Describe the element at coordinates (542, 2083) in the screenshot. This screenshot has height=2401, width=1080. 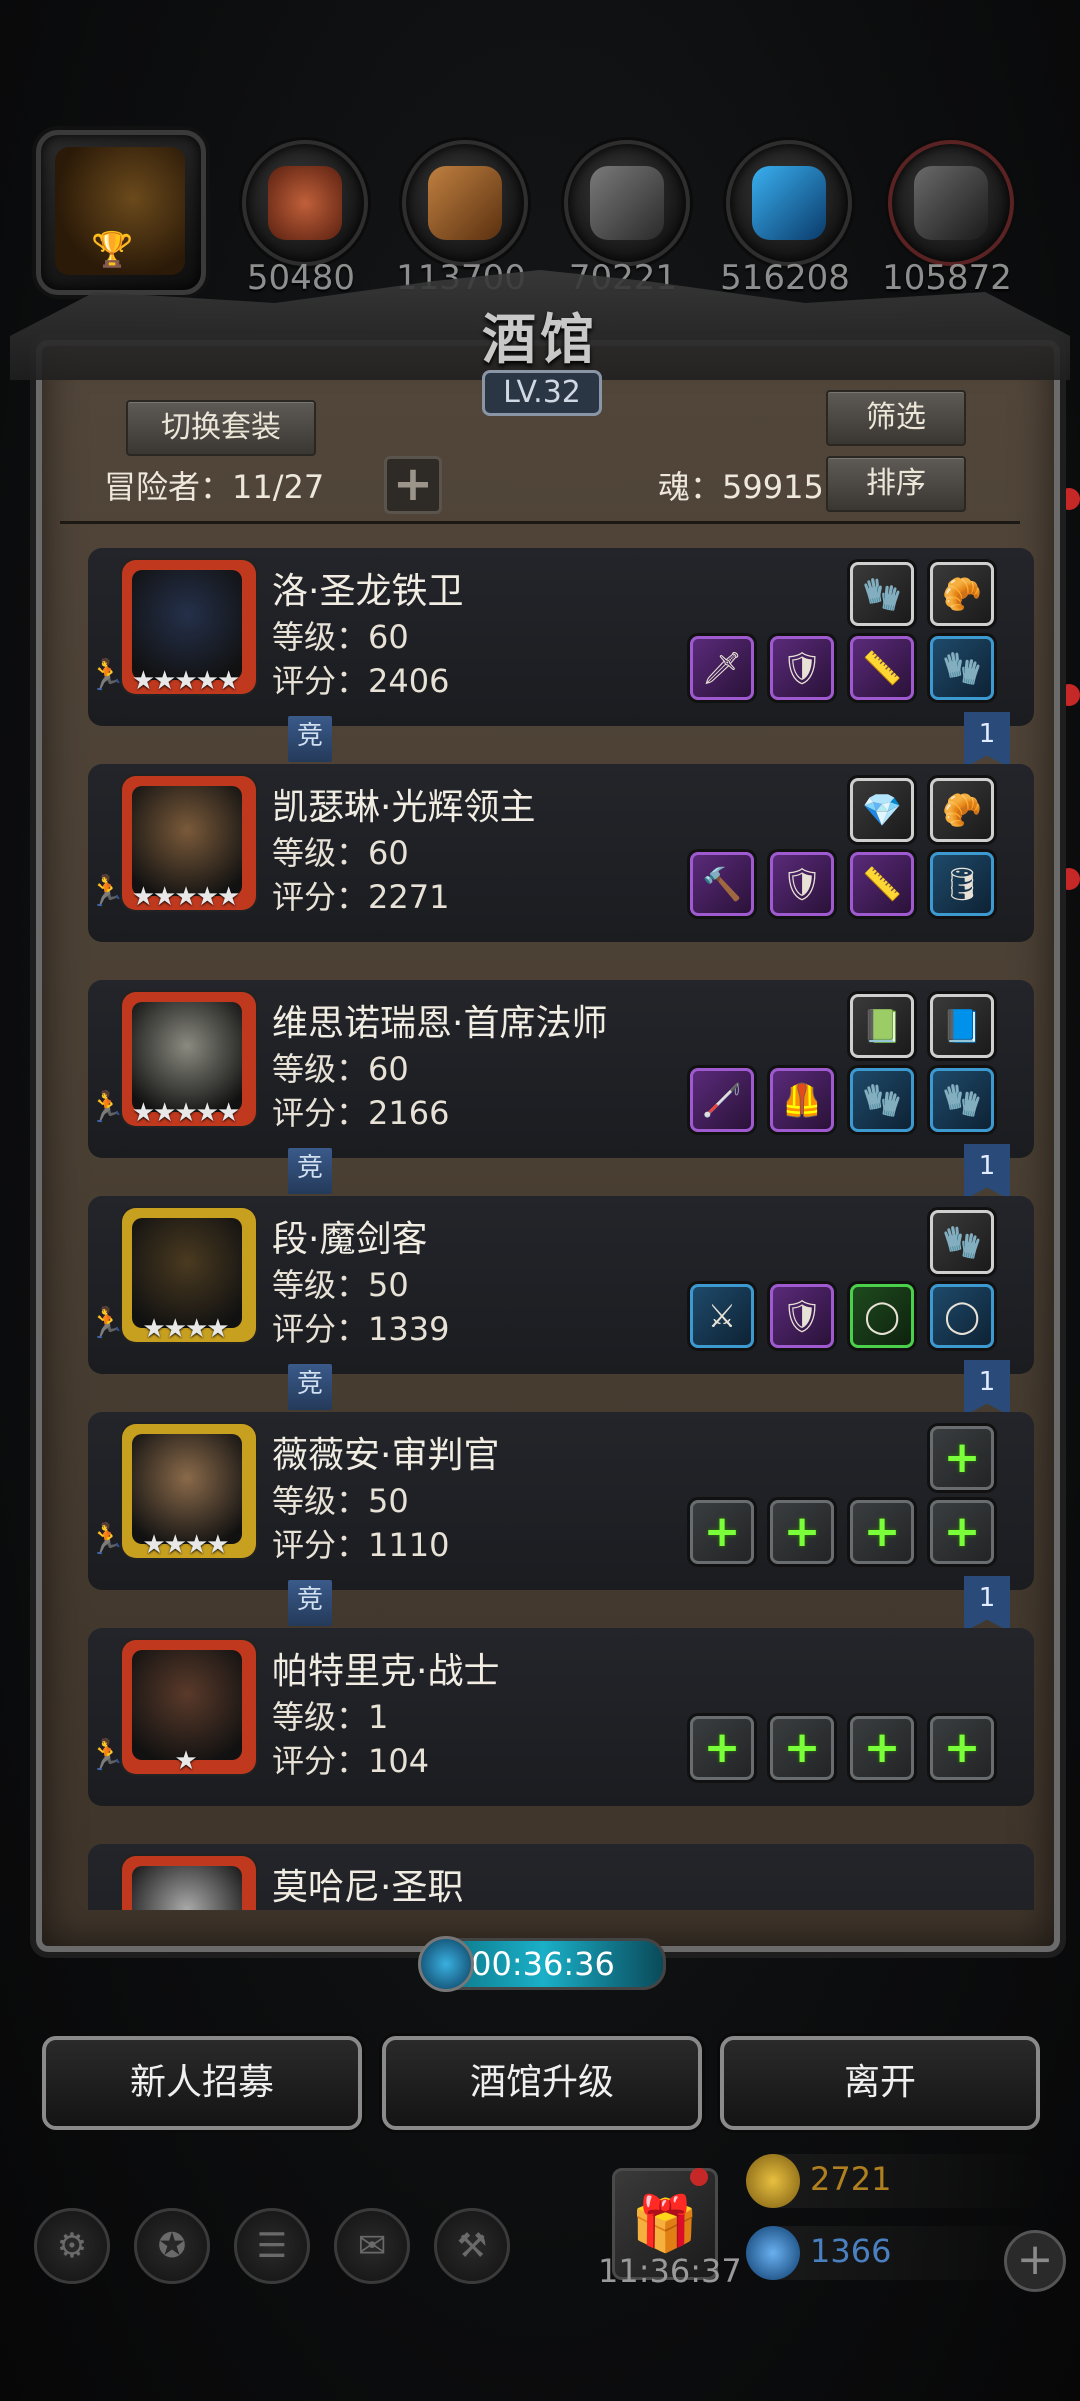
I see `upgrade-tavern-button: 酒馆升级` at that location.